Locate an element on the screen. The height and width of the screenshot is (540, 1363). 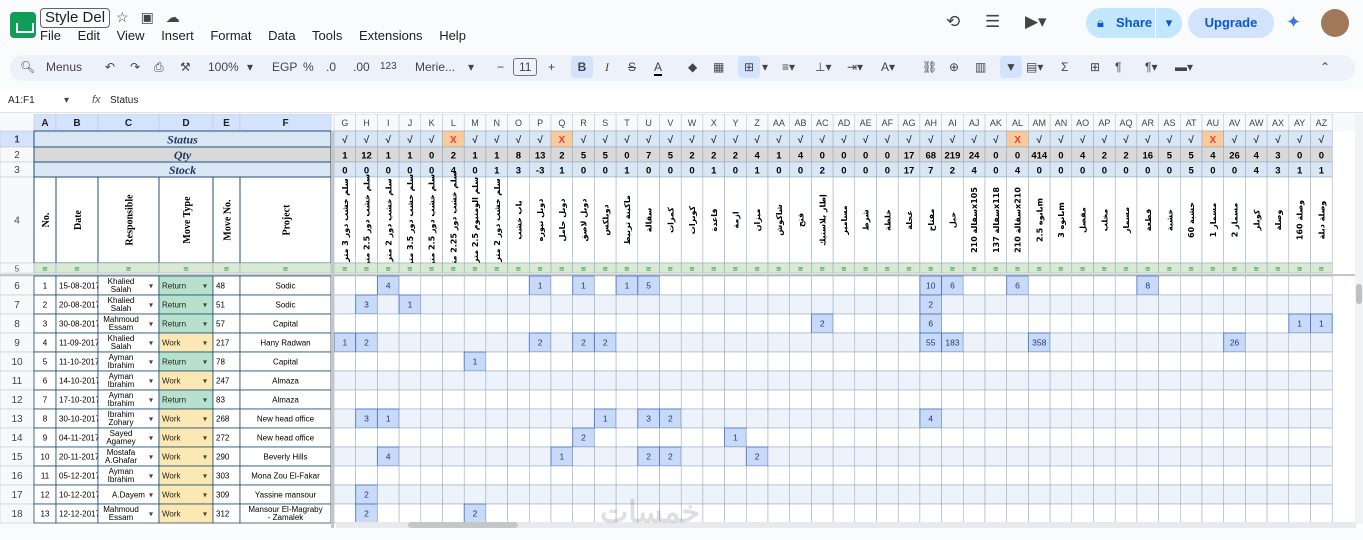
font-size-minus: − is located at coordinates (500, 67).